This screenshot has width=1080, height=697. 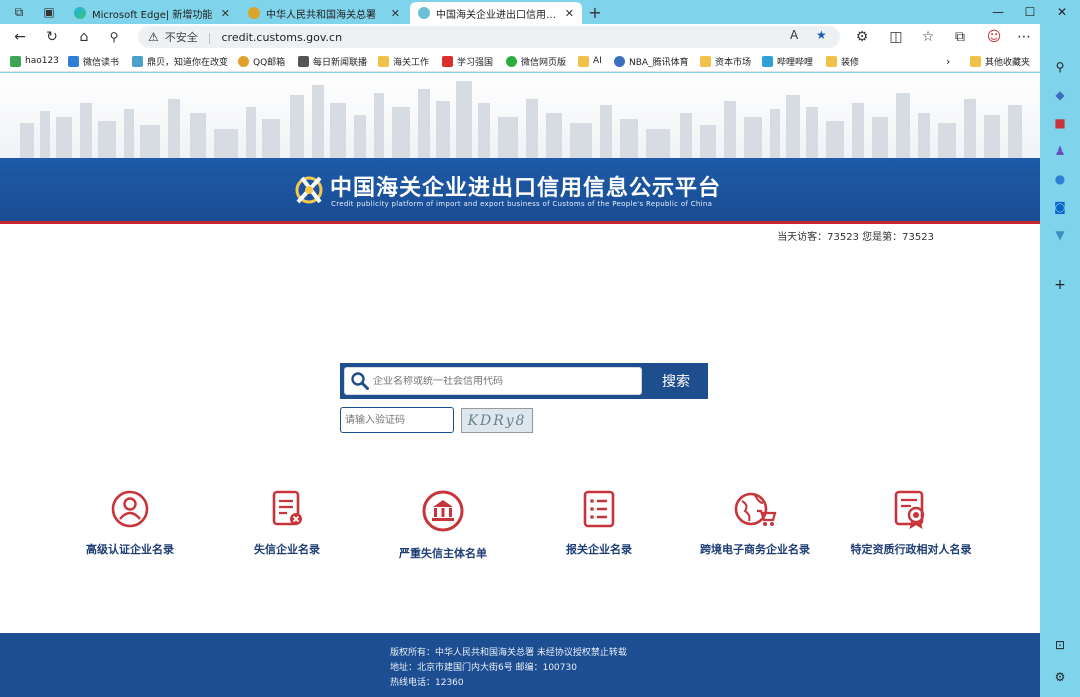 What do you see at coordinates (1062, 12) in the screenshot?
I see `close-window-button: ✕` at bounding box center [1062, 12].